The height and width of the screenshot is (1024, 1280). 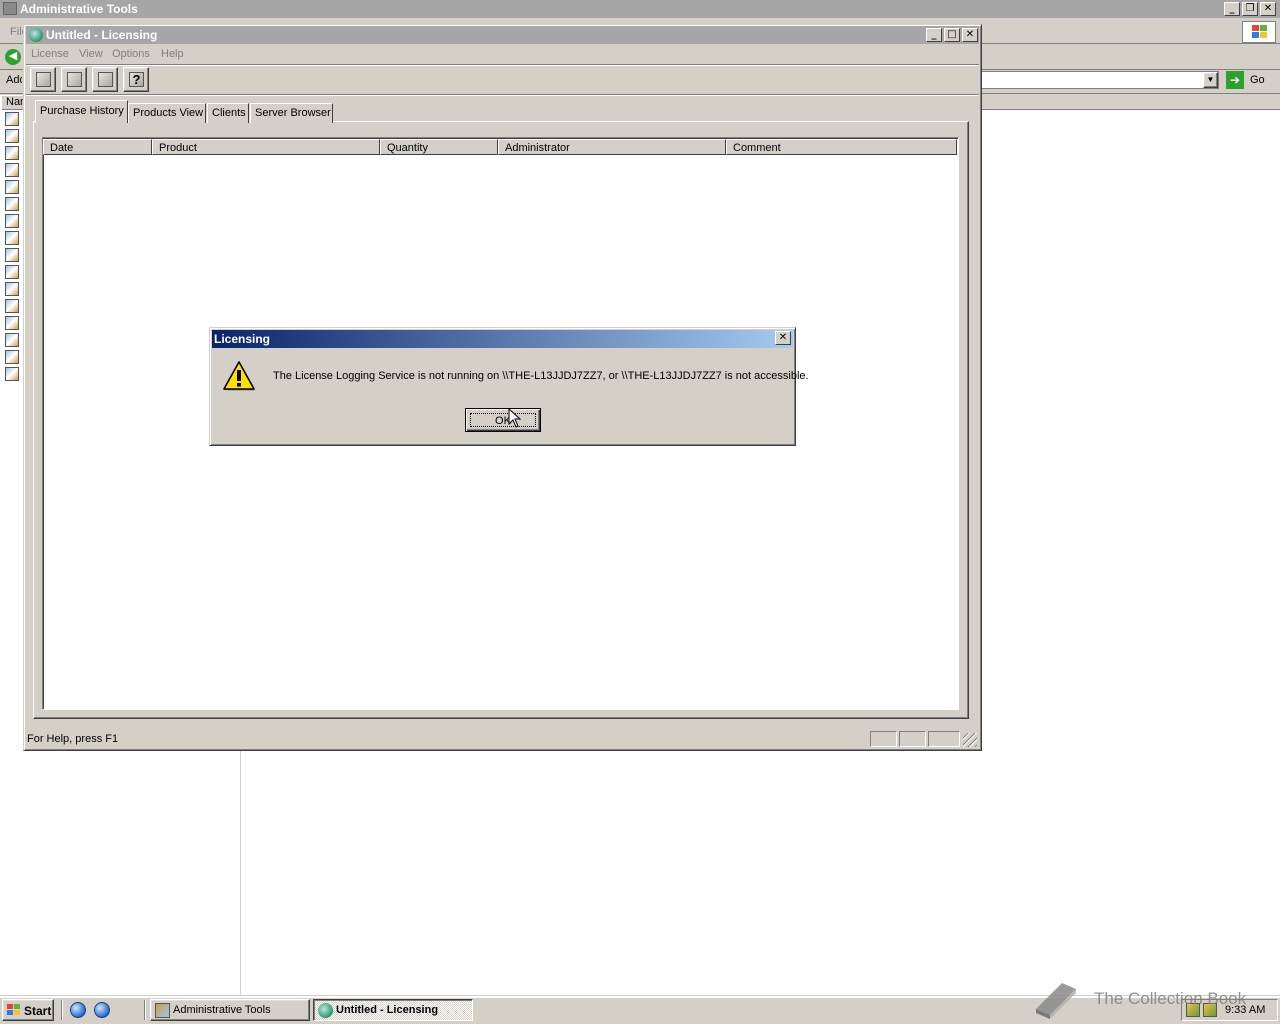 What do you see at coordinates (131, 54) in the screenshot?
I see `menu-options: Options` at bounding box center [131, 54].